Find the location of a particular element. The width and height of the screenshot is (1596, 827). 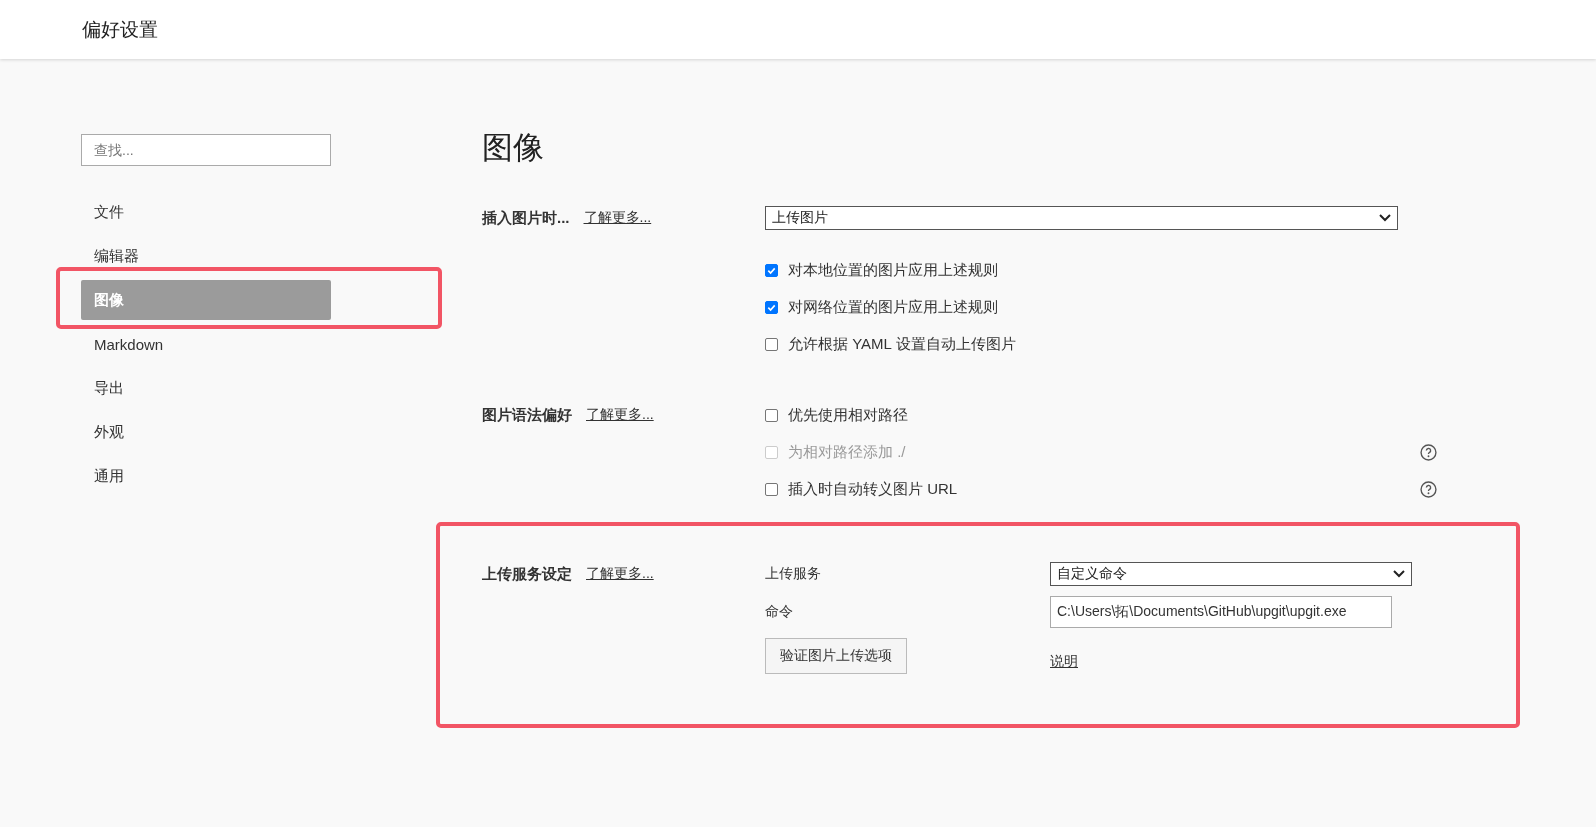

dropdown: 上传图片 is located at coordinates (1081, 218).